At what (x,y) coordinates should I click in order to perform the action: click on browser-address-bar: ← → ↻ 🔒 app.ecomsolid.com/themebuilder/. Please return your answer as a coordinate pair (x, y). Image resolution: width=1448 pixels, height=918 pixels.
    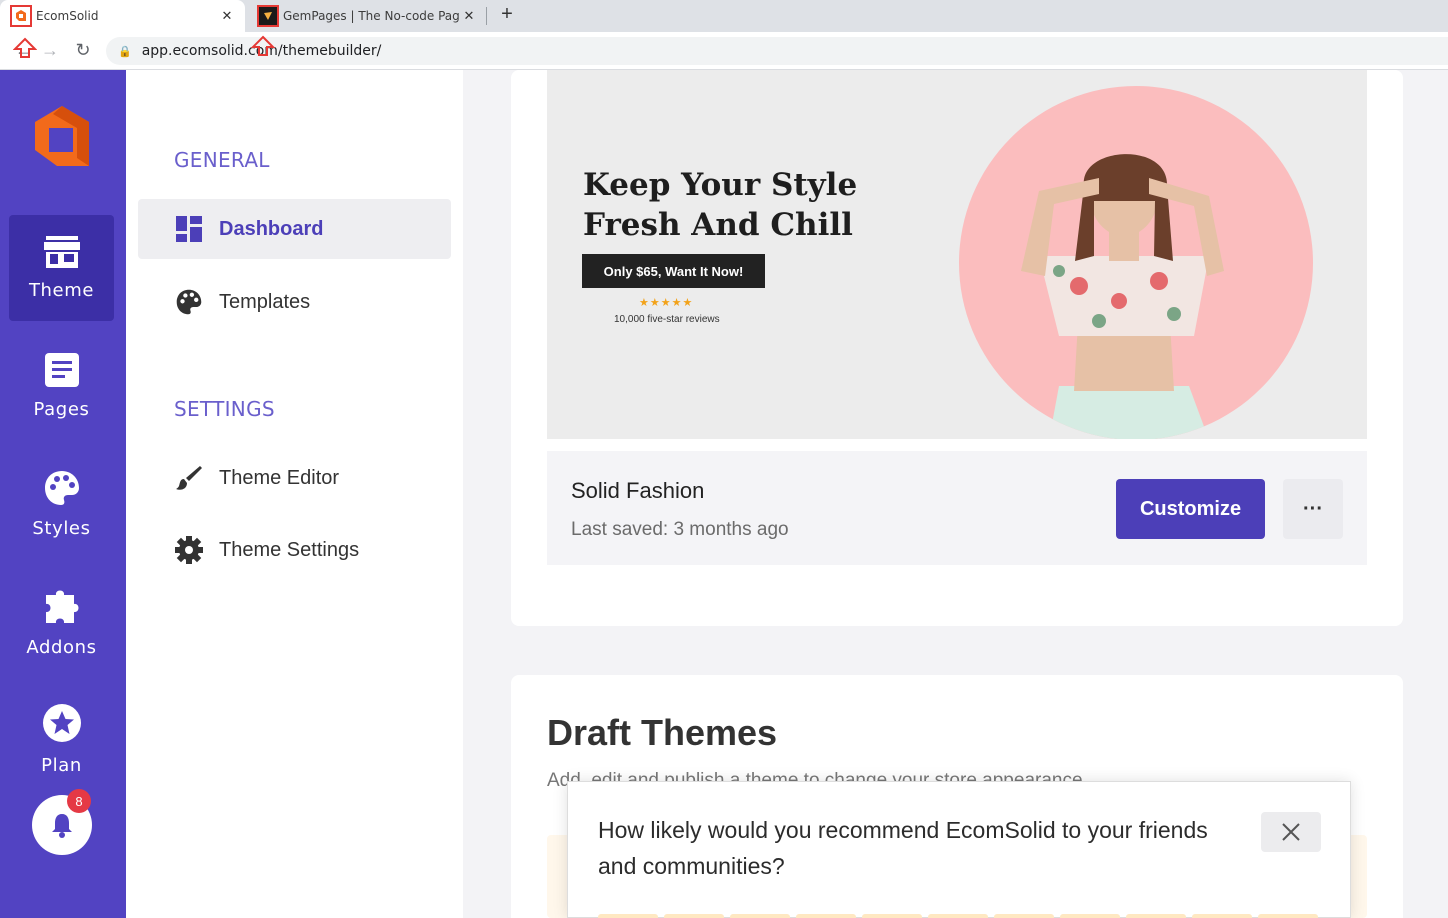
    Looking at the image, I should click on (724, 51).